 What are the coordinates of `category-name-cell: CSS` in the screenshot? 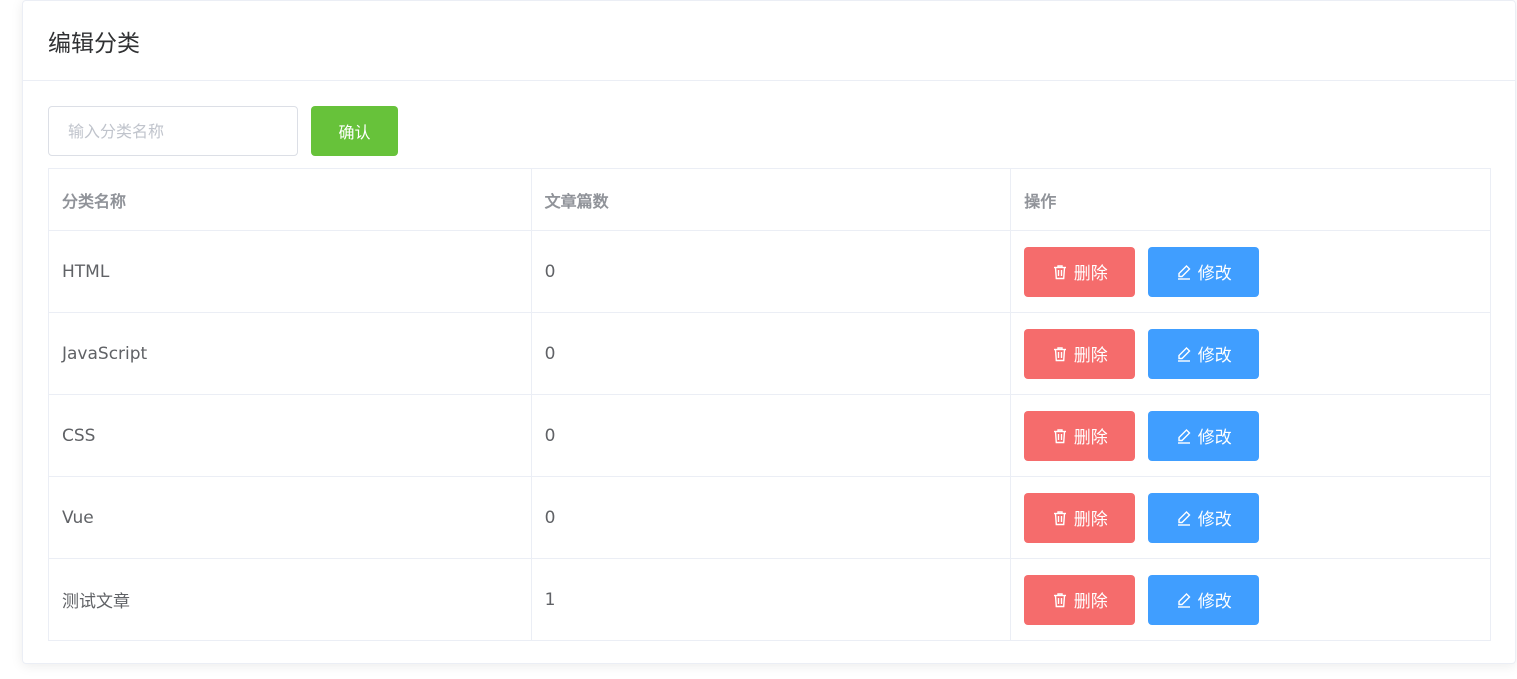 It's located at (290, 435).